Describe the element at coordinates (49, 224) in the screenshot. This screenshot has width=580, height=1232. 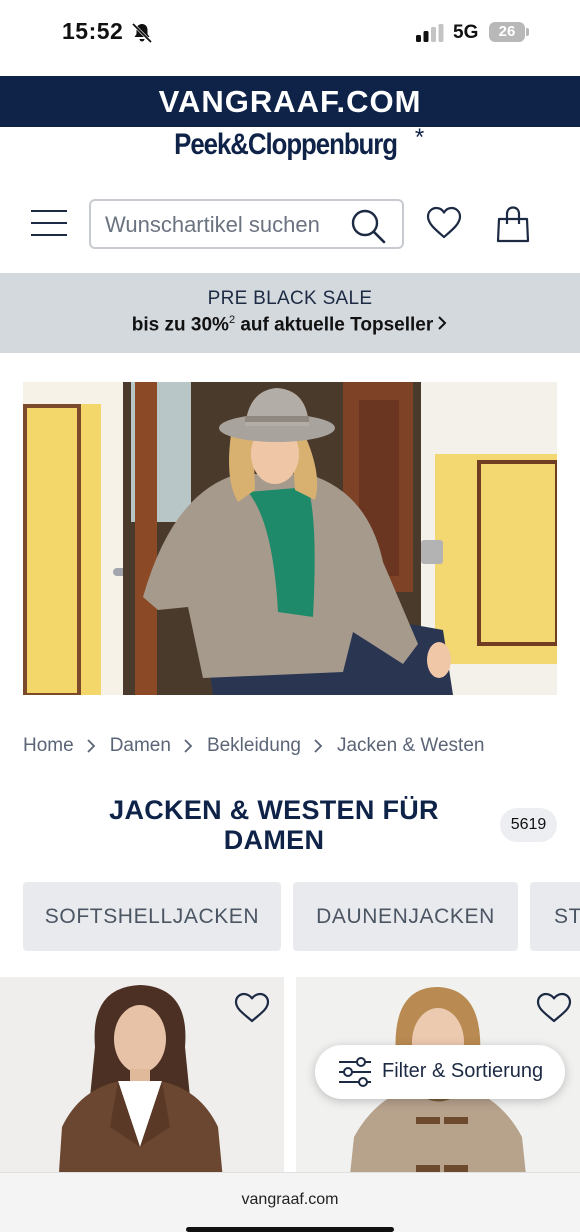
I see `menu-icon` at that location.